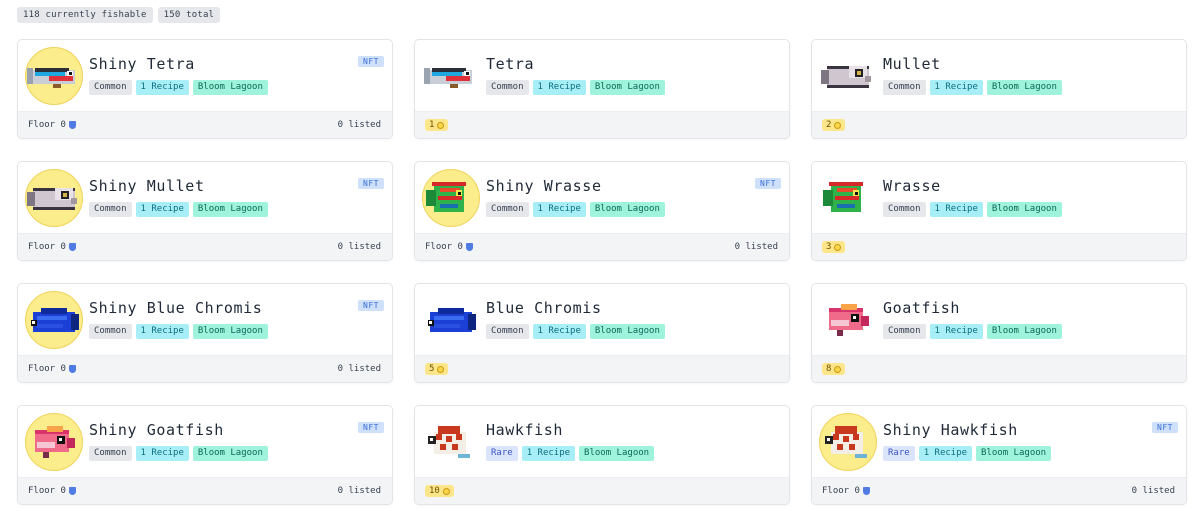 The height and width of the screenshot is (511, 1200). I want to click on card-footer: 1, so click(602, 124).